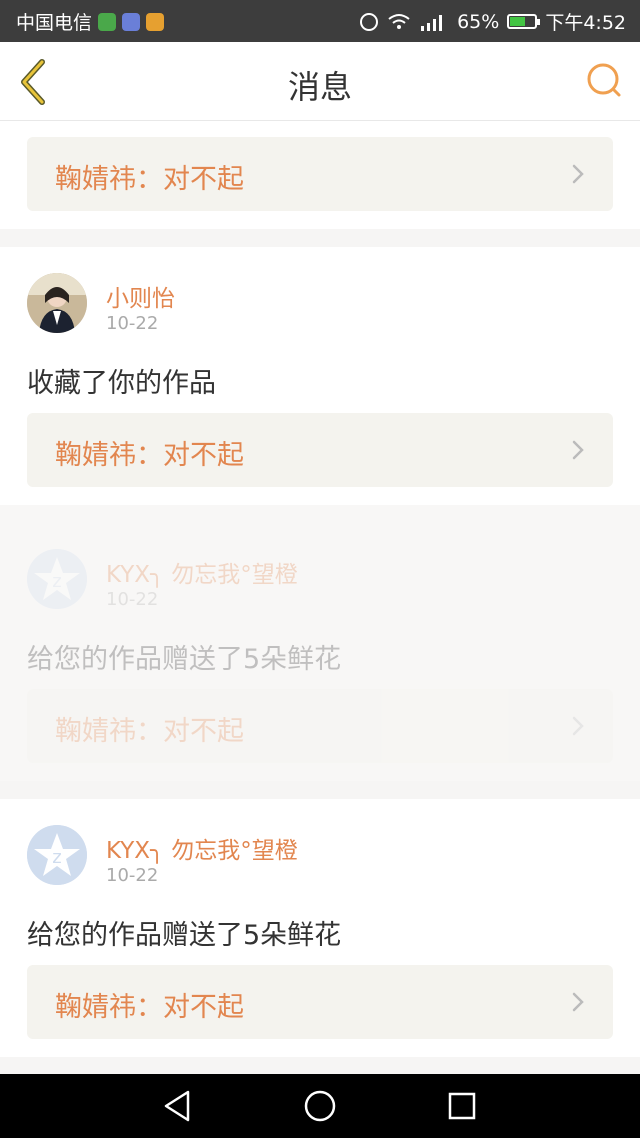  Describe the element at coordinates (155, 21) in the screenshot. I see `weibo-notification-icon` at that location.